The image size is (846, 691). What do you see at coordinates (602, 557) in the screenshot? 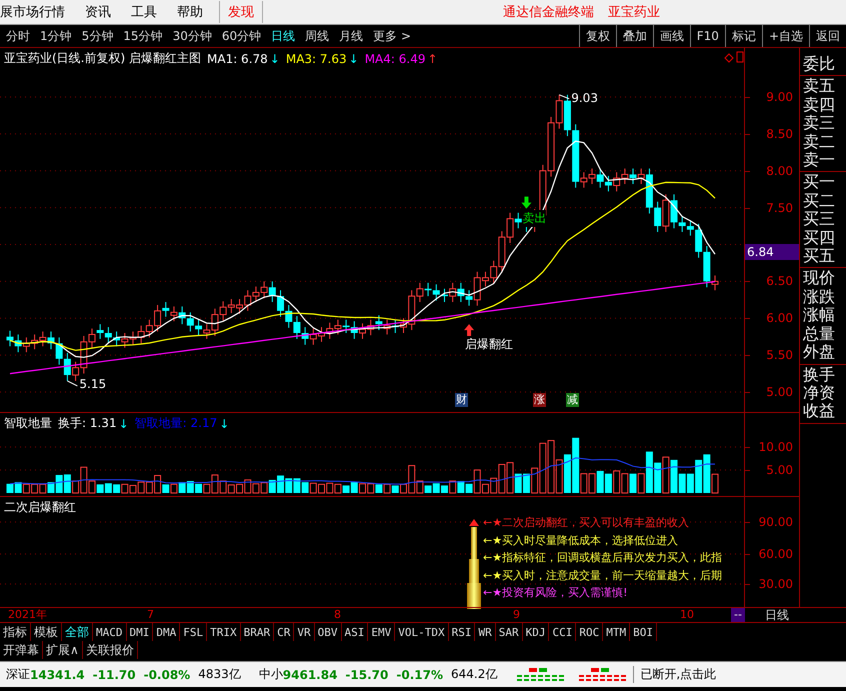
I see `signal-note: ←★指标特征，回调或横盘后再次发力买入，此指` at bounding box center [602, 557].